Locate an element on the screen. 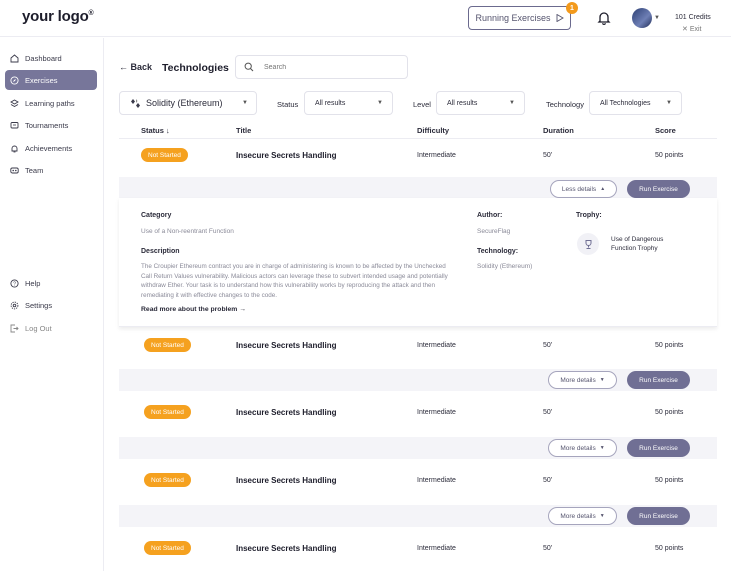  logo: your logo® is located at coordinates (58, 16).